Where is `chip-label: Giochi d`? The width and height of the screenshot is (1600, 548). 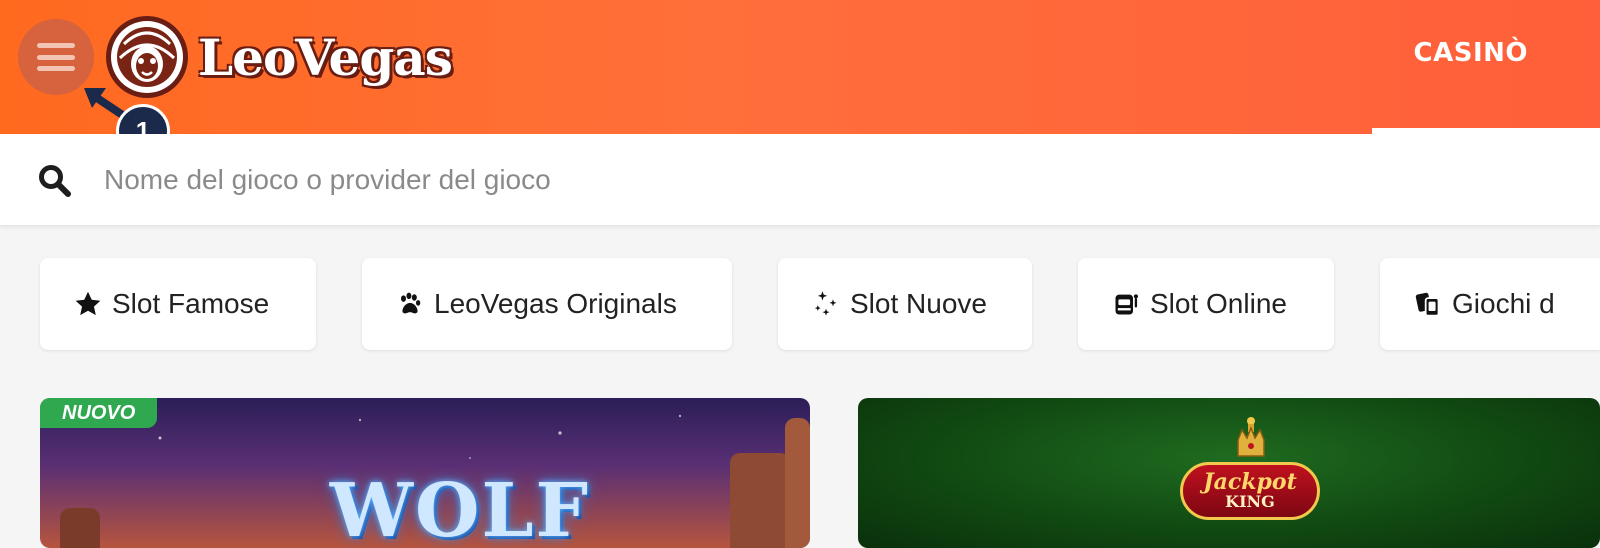 chip-label: Giochi d is located at coordinates (1503, 303).